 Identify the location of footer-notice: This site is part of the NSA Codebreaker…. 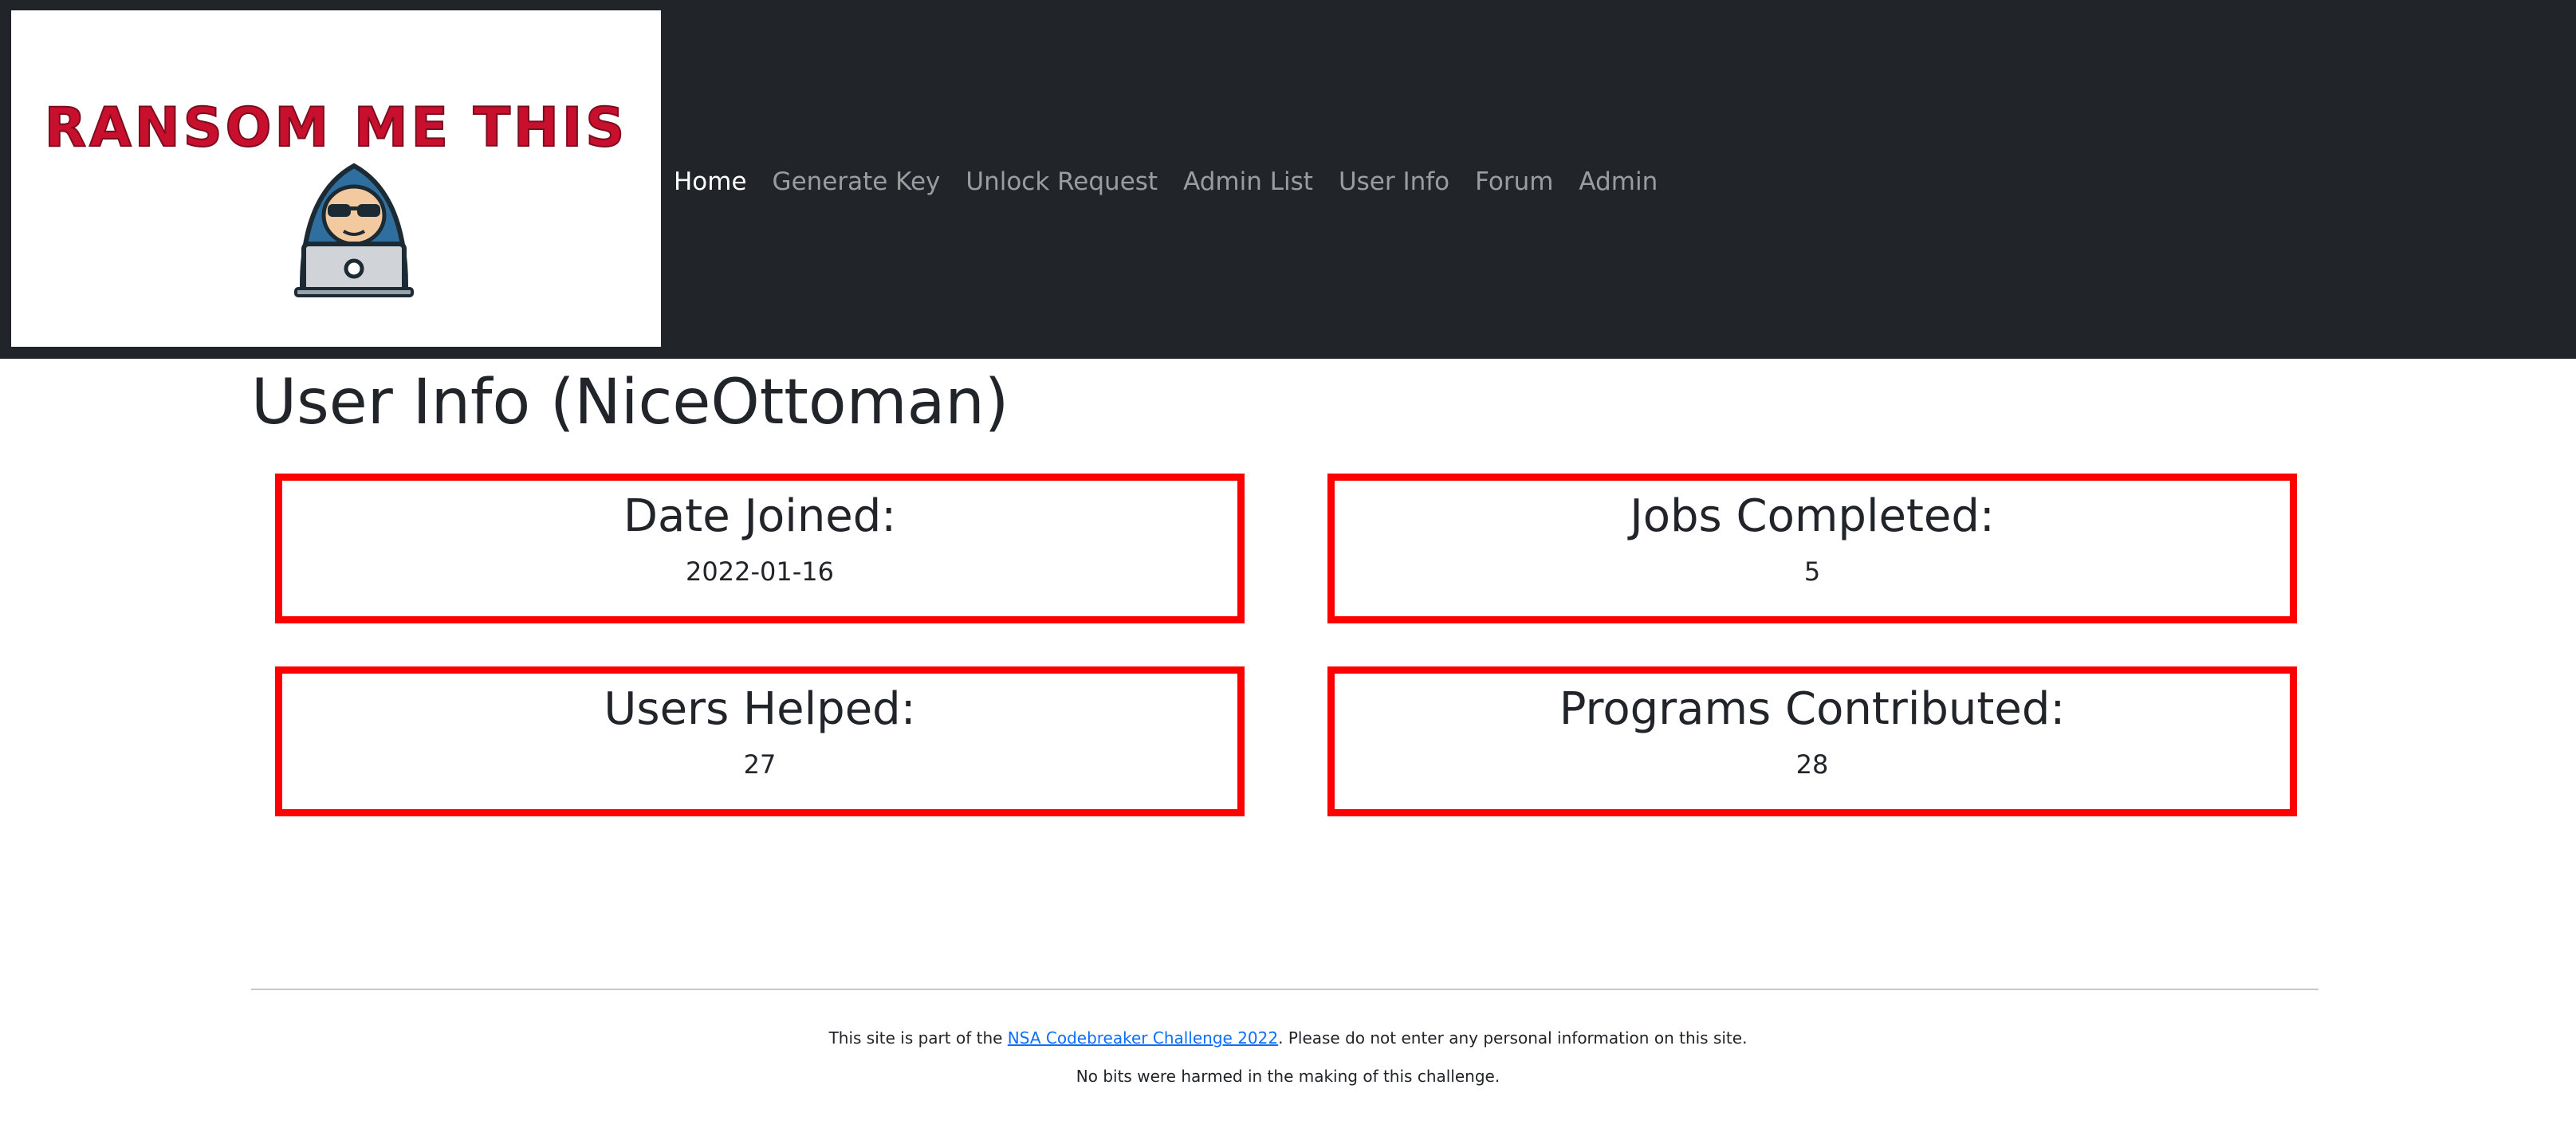
(1288, 1038).